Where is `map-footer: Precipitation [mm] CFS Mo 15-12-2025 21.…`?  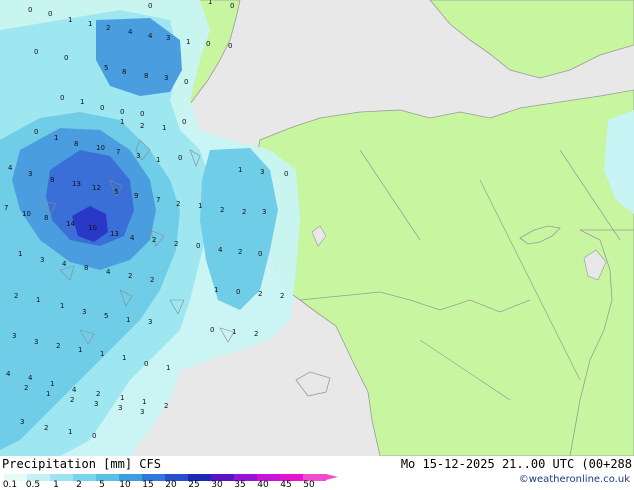
map-footer: Precipitation [mm] CFS Mo 15-12-2025 21.… is located at coordinates (317, 473).